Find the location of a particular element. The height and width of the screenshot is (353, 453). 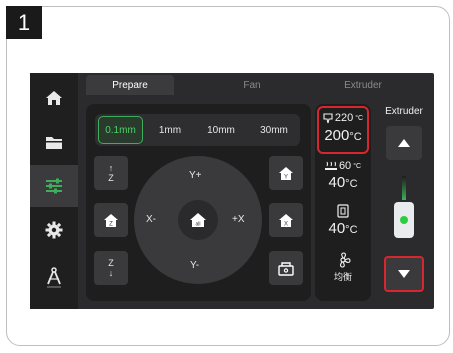

sidebar-item-settings is located at coordinates (54, 230).